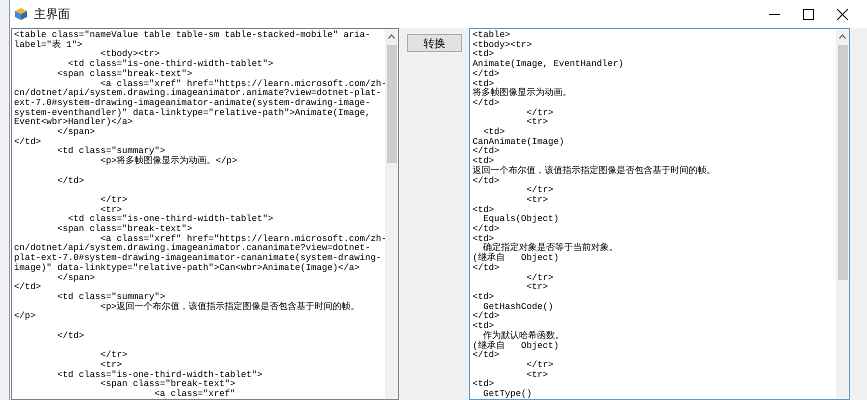 Image resolution: width=867 pixels, height=400 pixels. What do you see at coordinates (434, 43) in the screenshot?
I see `convert-button: 转换` at bounding box center [434, 43].